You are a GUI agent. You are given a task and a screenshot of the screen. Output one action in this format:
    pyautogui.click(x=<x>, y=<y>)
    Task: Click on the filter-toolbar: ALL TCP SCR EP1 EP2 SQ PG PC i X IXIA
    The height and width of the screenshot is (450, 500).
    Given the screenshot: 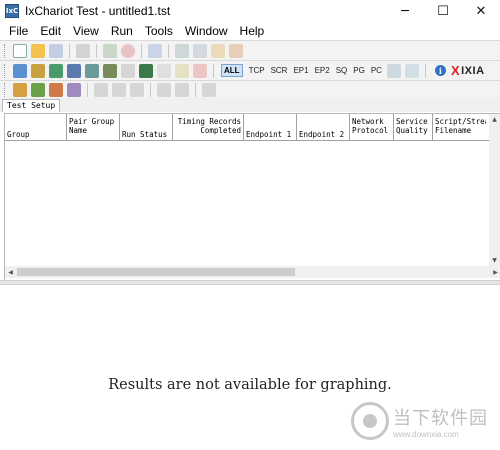 What is the action you would take?
    pyautogui.click(x=250, y=70)
    